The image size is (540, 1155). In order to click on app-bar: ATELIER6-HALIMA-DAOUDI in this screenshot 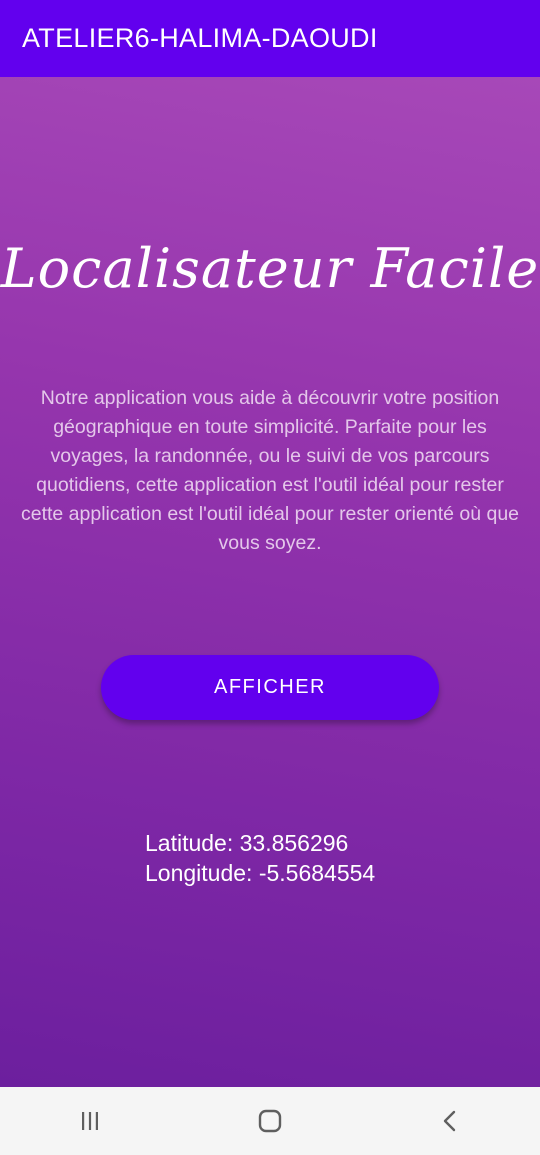, I will do `click(270, 38)`.